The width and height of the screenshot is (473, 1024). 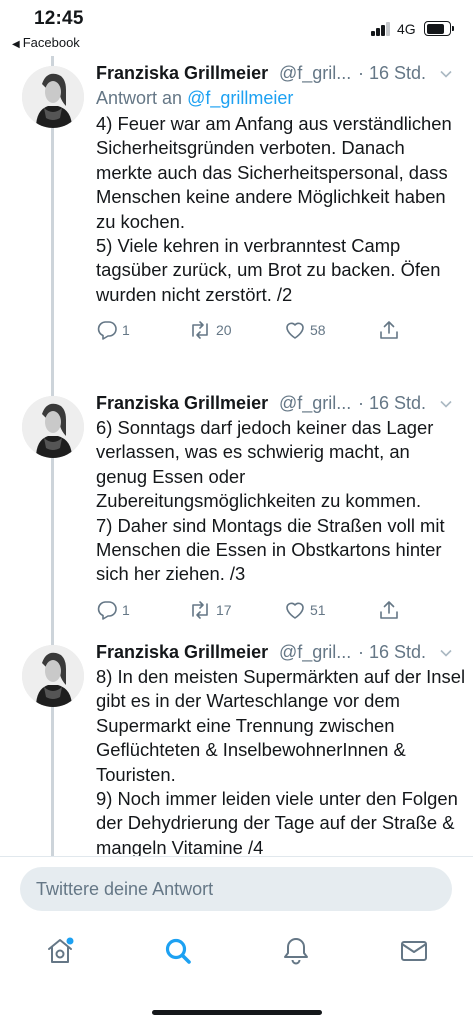 I want to click on retweet-count: 17, so click(x=224, y=609).